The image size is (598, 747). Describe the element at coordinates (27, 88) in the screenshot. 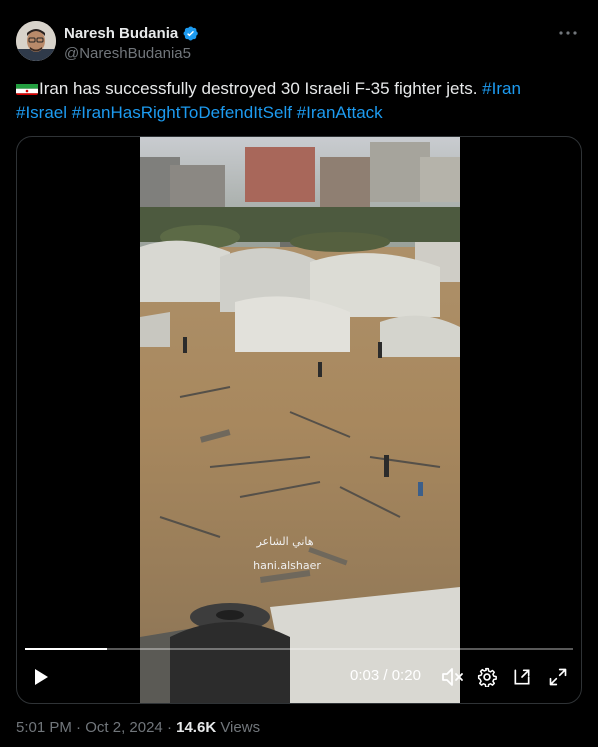

I see `iran-flag-icon` at that location.